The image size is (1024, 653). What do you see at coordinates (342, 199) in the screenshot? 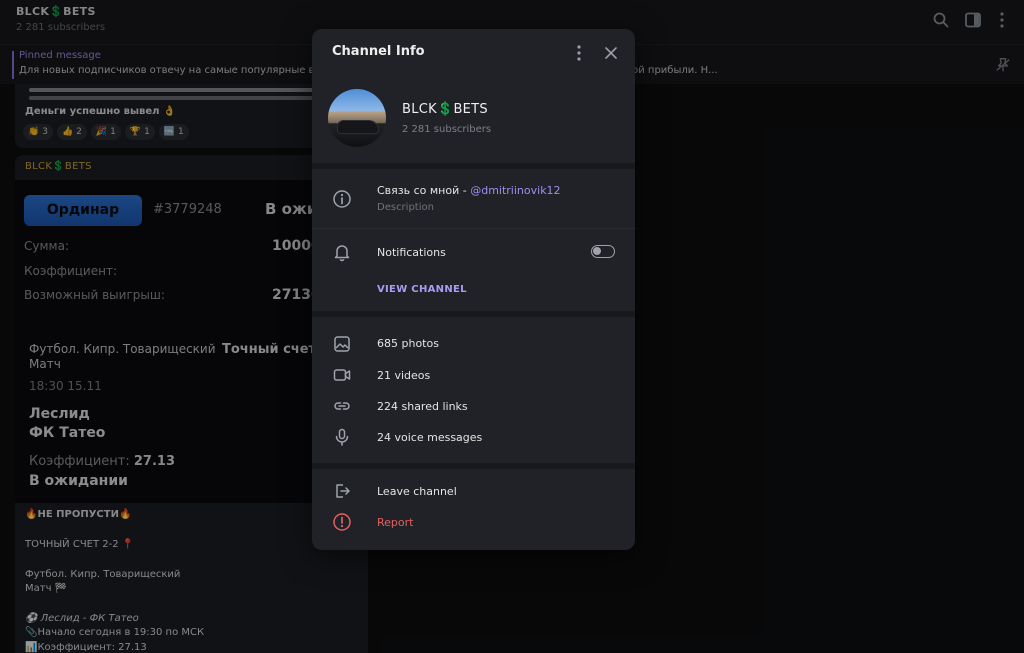
I see `info-icon` at bounding box center [342, 199].